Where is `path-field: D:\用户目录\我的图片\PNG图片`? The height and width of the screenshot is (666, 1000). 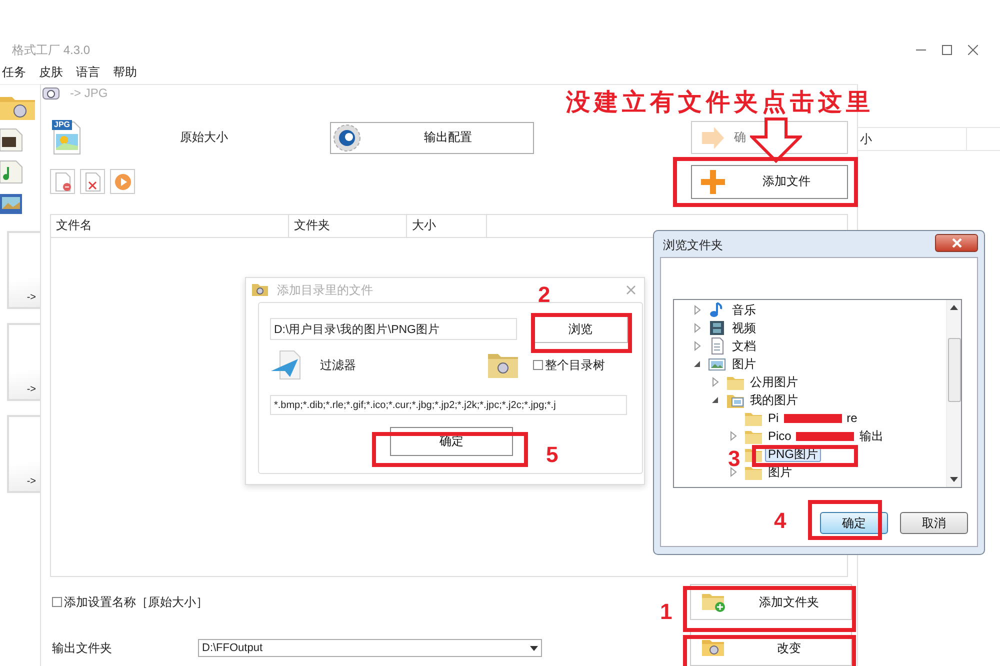 path-field: D:\用户目录\我的图片\PNG图片 is located at coordinates (393, 329).